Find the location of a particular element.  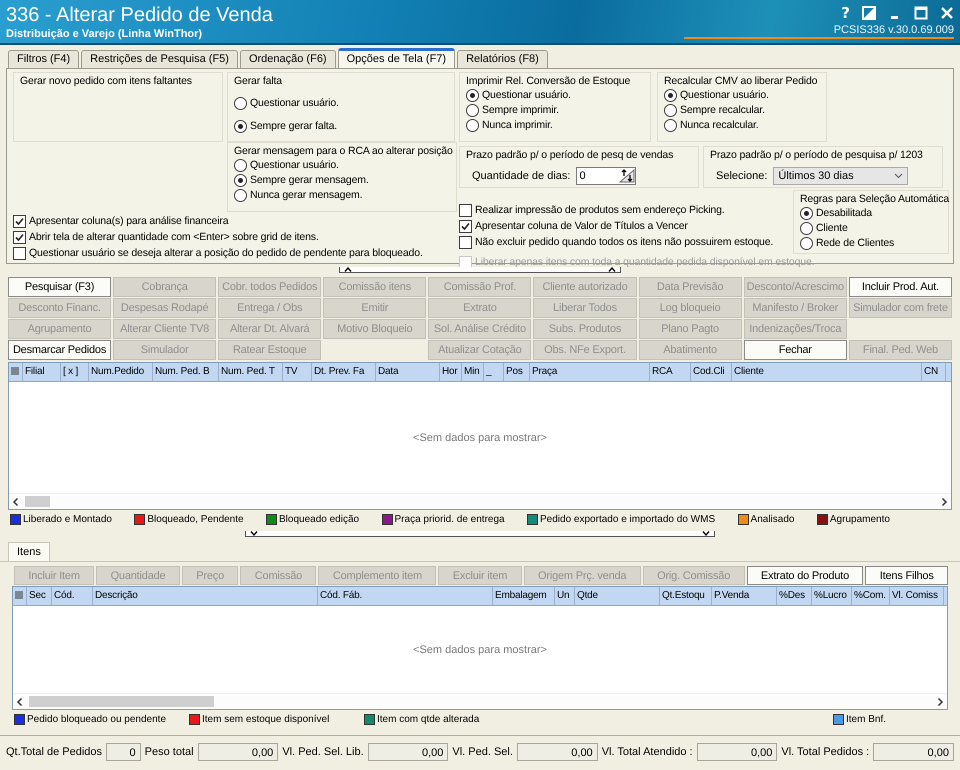

column-header: Num. Ped. T is located at coordinates (251, 372).